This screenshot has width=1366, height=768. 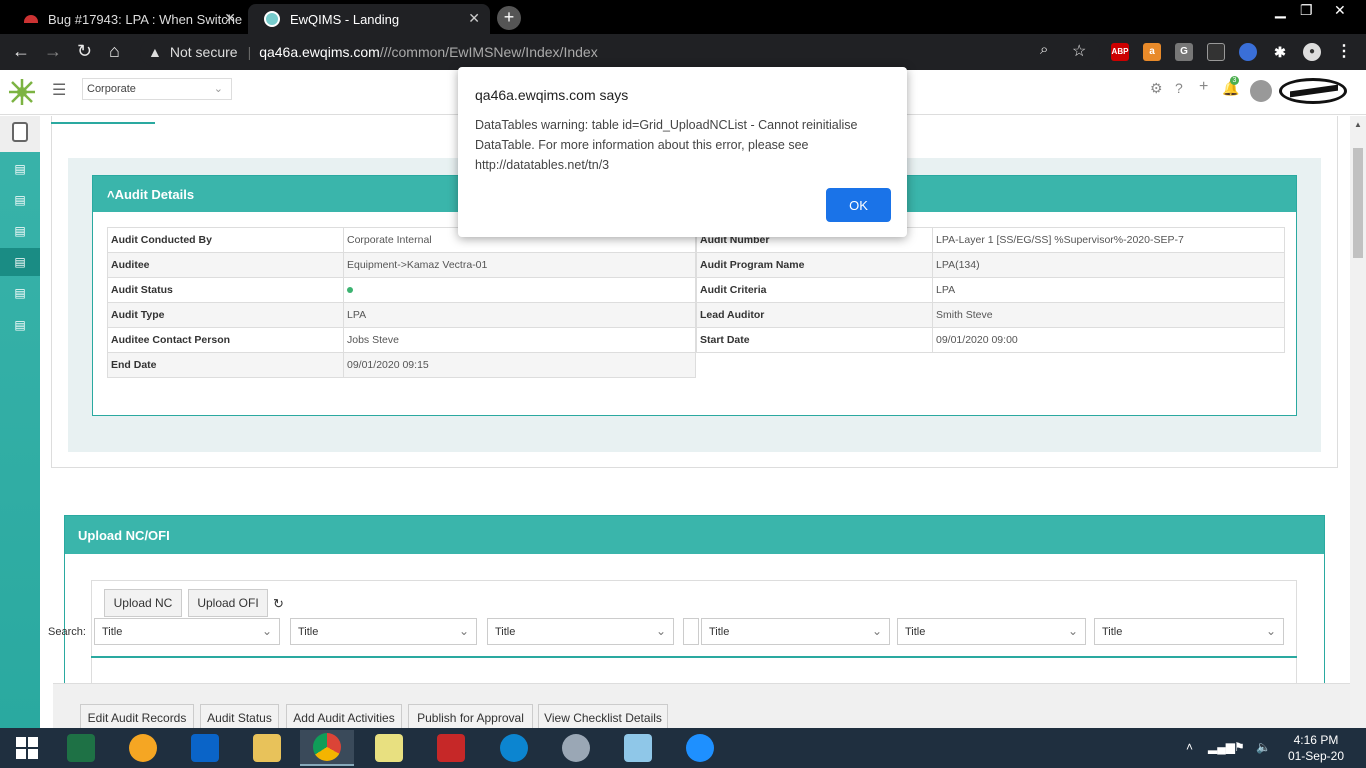 What do you see at coordinates (401, 340) in the screenshot?
I see `table-row: Auditee Contact Person Jobs Steve` at bounding box center [401, 340].